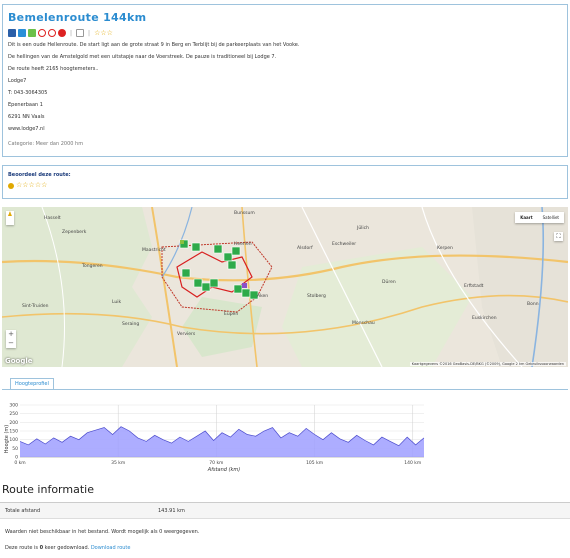 This screenshot has width=570, height=558. What do you see at coordinates (7, 439) in the screenshot?
I see `y-axis-label: Hoogte (m)` at bounding box center [7, 439].